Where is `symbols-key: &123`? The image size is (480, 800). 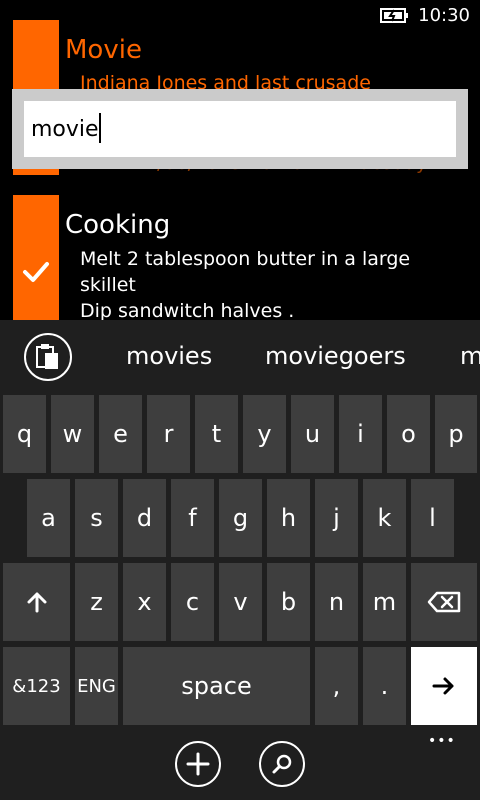
symbols-key: &123 is located at coordinates (36, 686).